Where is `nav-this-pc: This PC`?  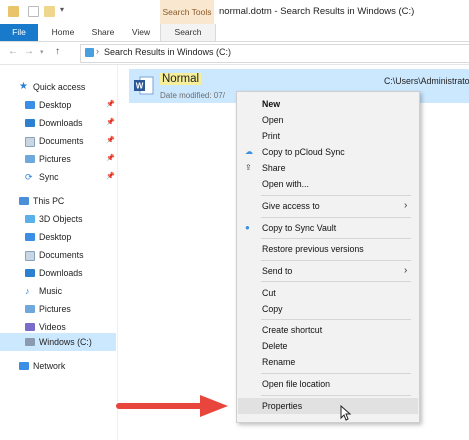 nav-this-pc: This PC is located at coordinates (58, 201).